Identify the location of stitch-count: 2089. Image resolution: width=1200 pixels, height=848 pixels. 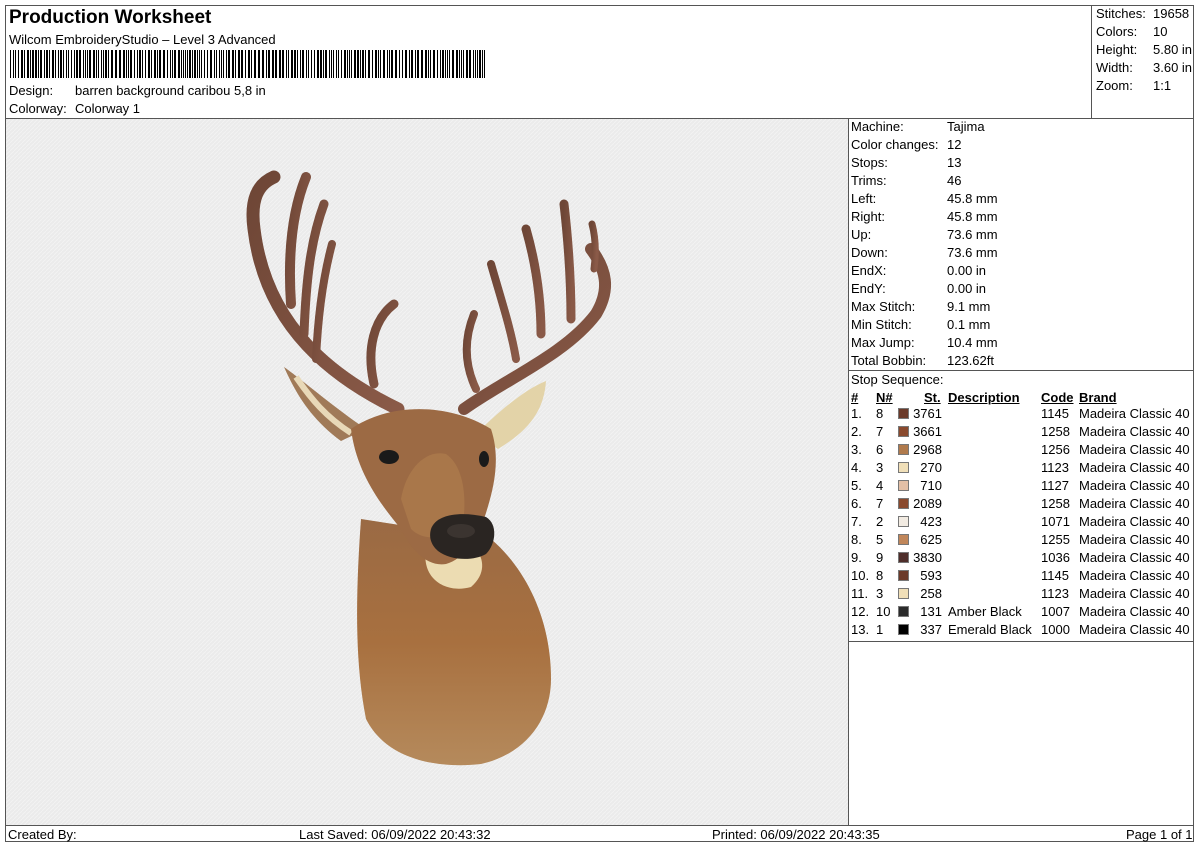
(927, 503).